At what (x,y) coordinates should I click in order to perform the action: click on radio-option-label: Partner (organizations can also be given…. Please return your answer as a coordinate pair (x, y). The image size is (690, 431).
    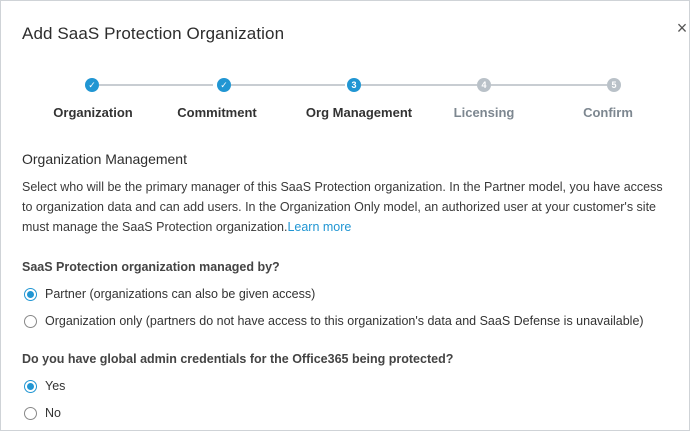
    Looking at the image, I should click on (180, 294).